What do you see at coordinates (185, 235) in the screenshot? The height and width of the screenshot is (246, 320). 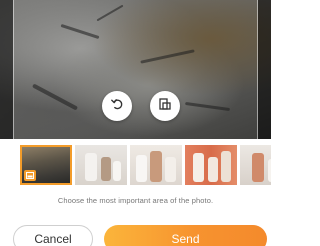 I see `send-button: Send` at bounding box center [185, 235].